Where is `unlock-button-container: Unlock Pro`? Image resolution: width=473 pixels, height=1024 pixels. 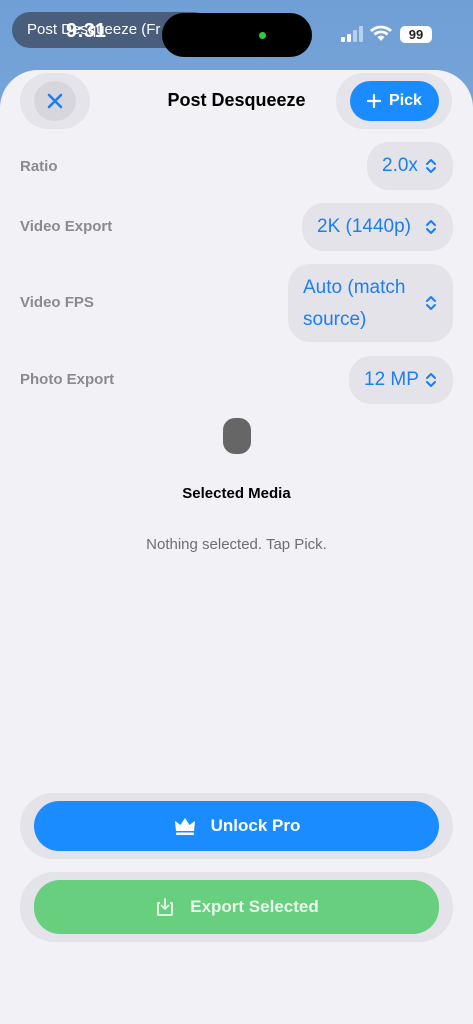
unlock-button-container: Unlock Pro is located at coordinates (236, 826).